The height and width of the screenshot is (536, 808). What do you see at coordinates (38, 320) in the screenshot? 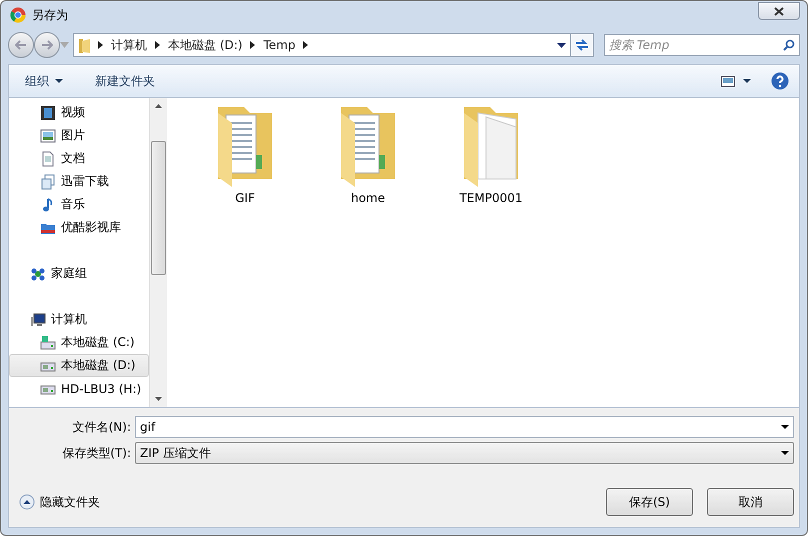
I see `computer-icon` at bounding box center [38, 320].